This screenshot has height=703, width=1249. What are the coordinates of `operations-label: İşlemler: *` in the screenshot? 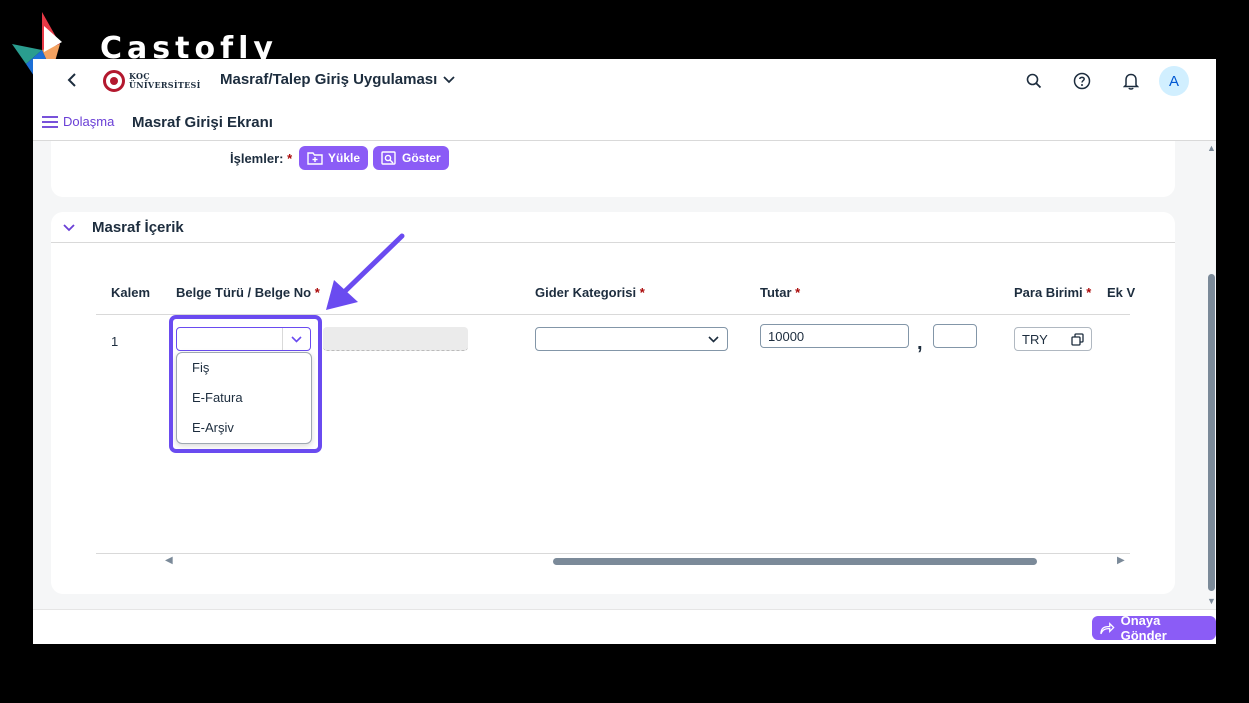 It's located at (261, 158).